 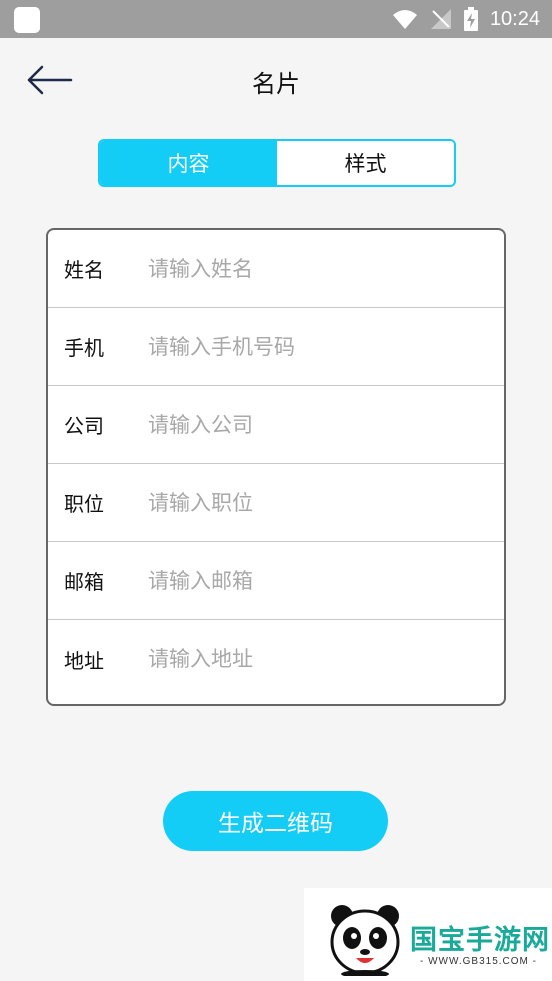 I want to click on status-time: 10:24, so click(x=514, y=18).